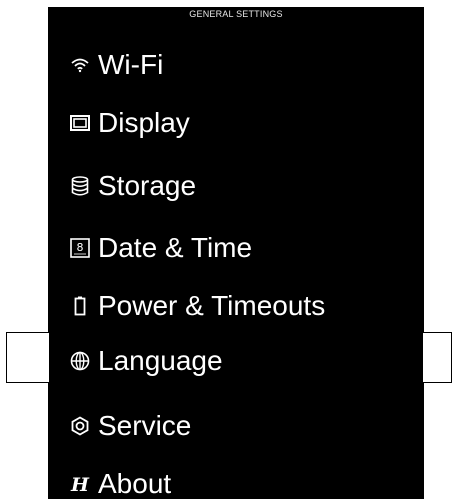  I want to click on calendar-icon: 8, so click(80, 248).